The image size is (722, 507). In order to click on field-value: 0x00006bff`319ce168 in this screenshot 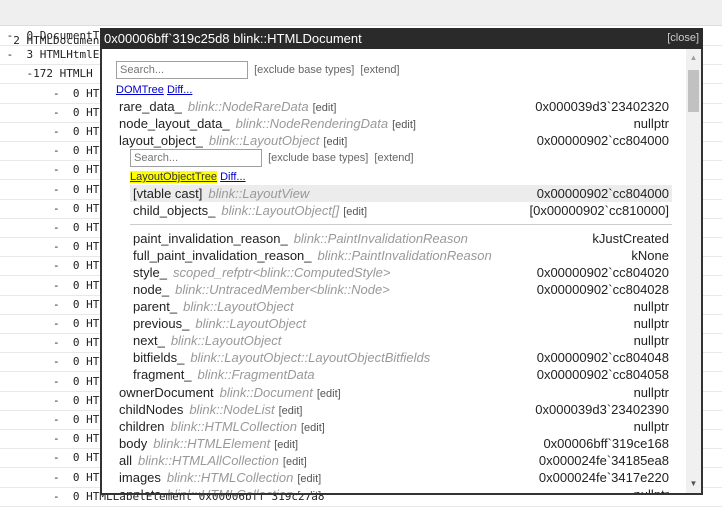, I will do `click(606, 443)`.